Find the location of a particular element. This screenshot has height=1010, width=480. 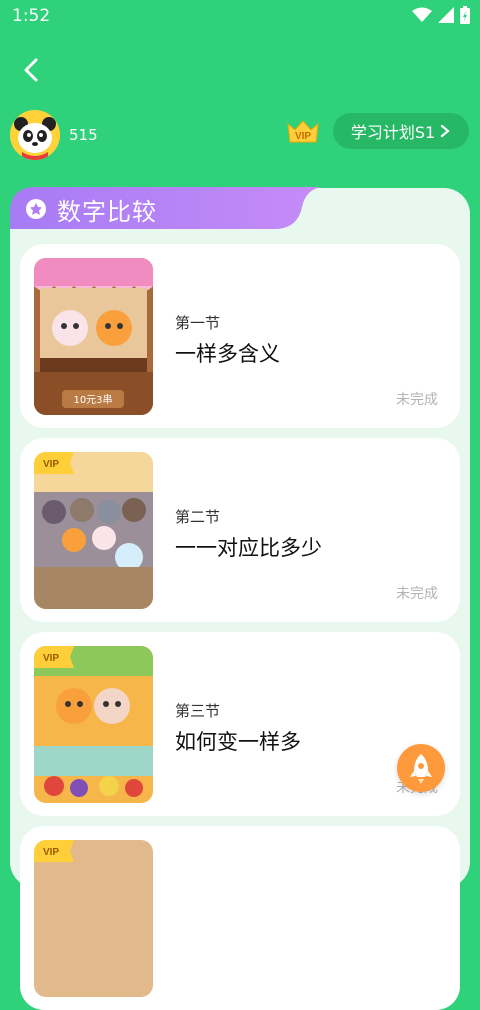

lesson-title: 一一对应比多少 is located at coordinates (248, 548).